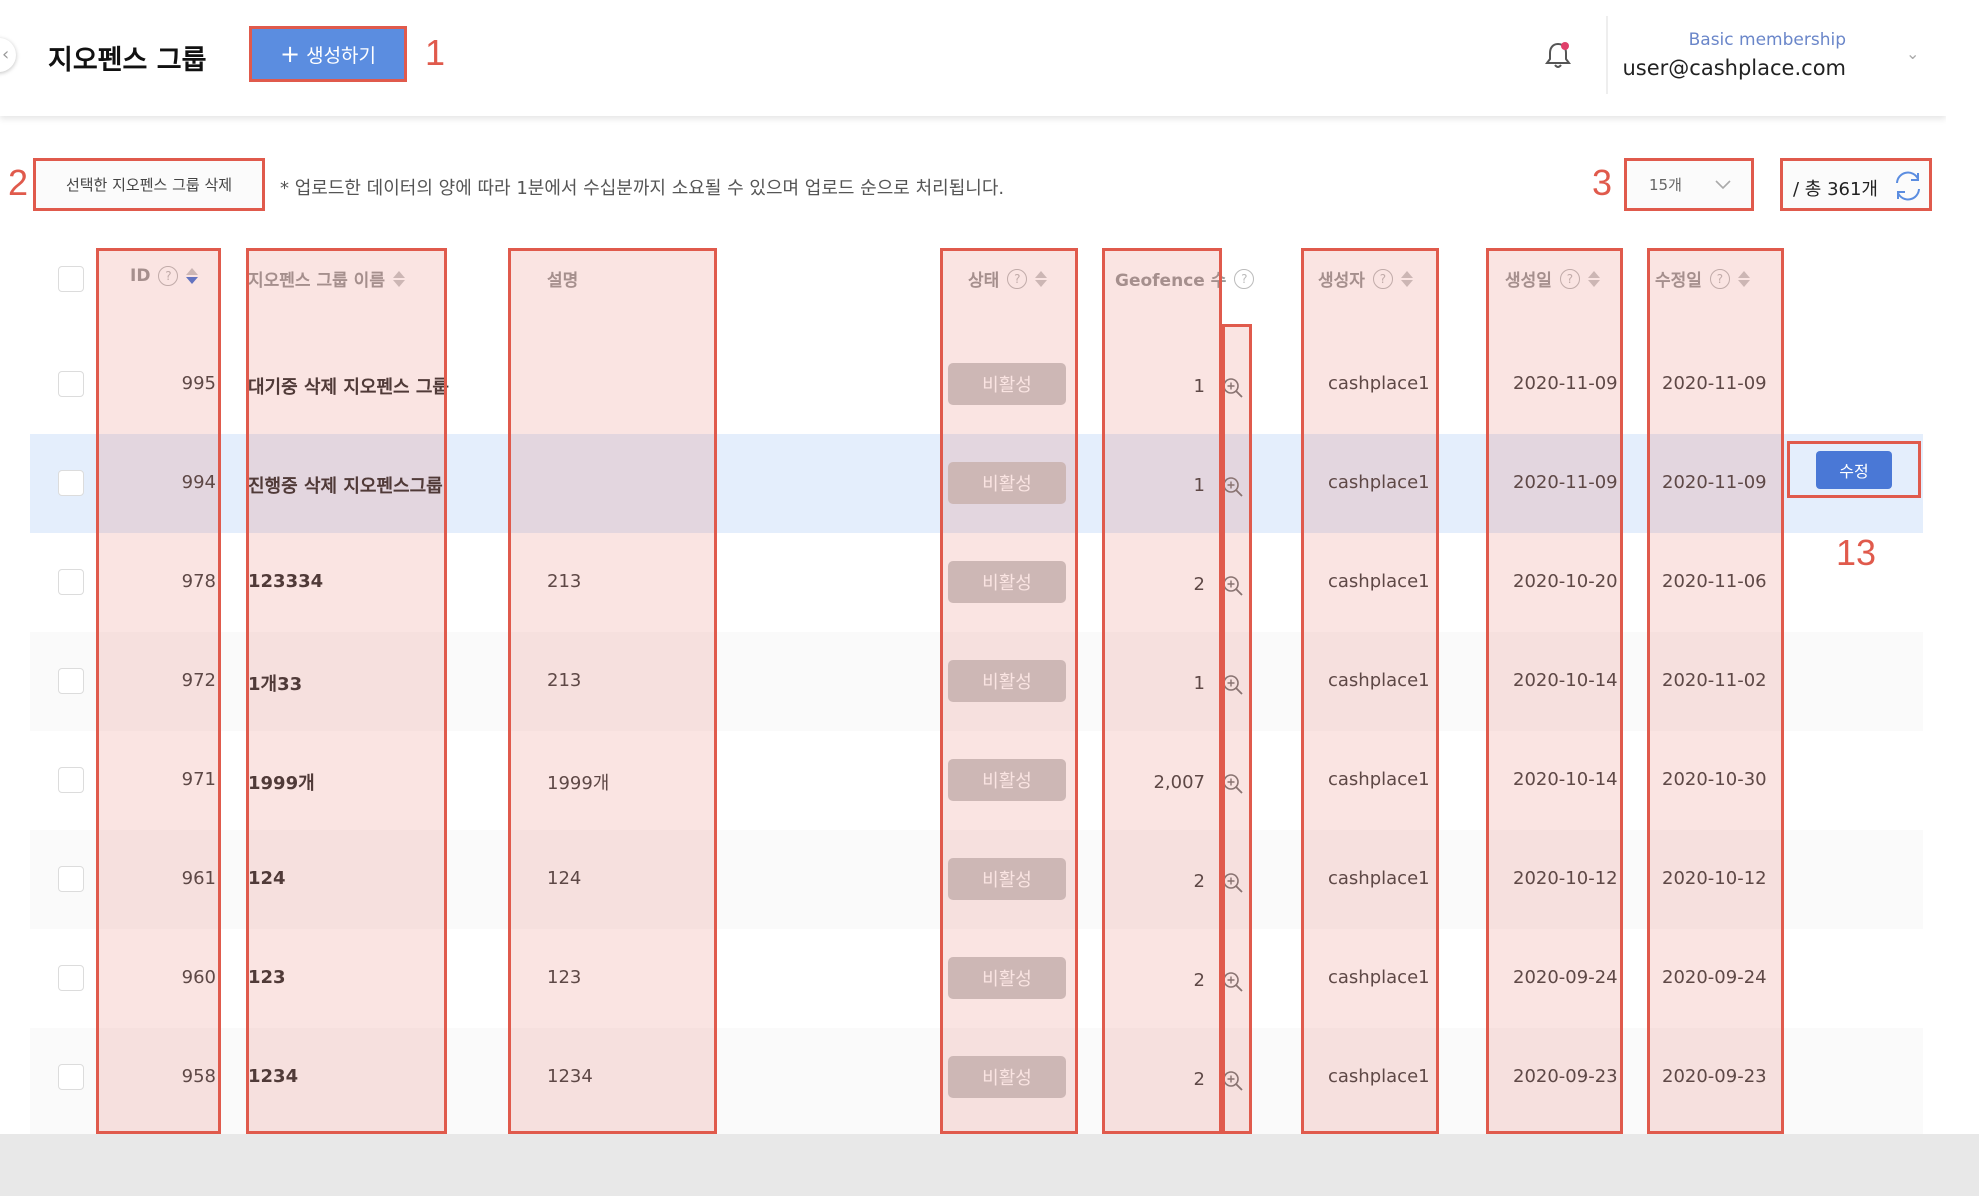 The height and width of the screenshot is (1196, 1979). Describe the element at coordinates (348, 386) in the screenshot. I see `row-name: 대기중 삭제 지오펜스 그룹` at that location.